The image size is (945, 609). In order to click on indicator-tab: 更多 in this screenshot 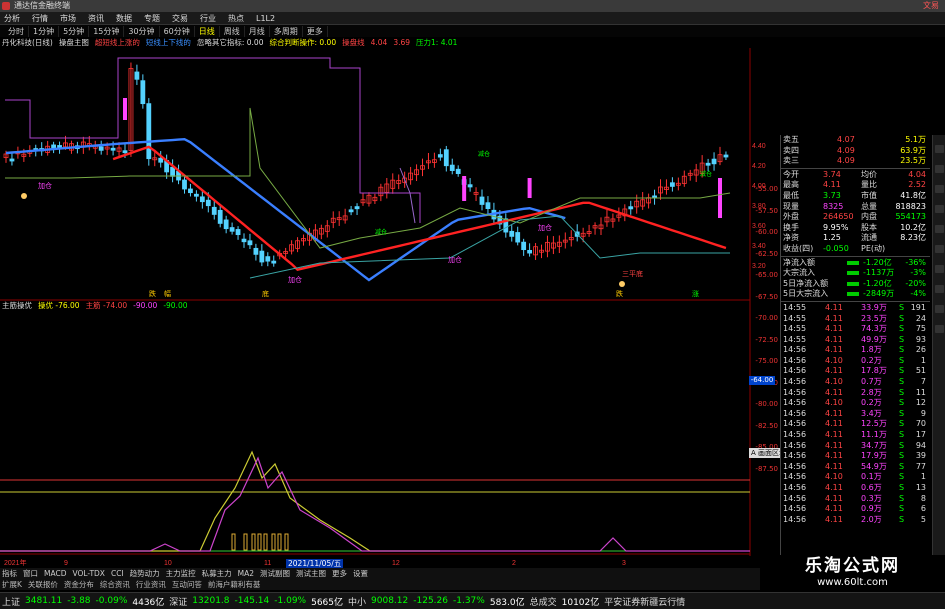, I will do `click(339, 573)`.